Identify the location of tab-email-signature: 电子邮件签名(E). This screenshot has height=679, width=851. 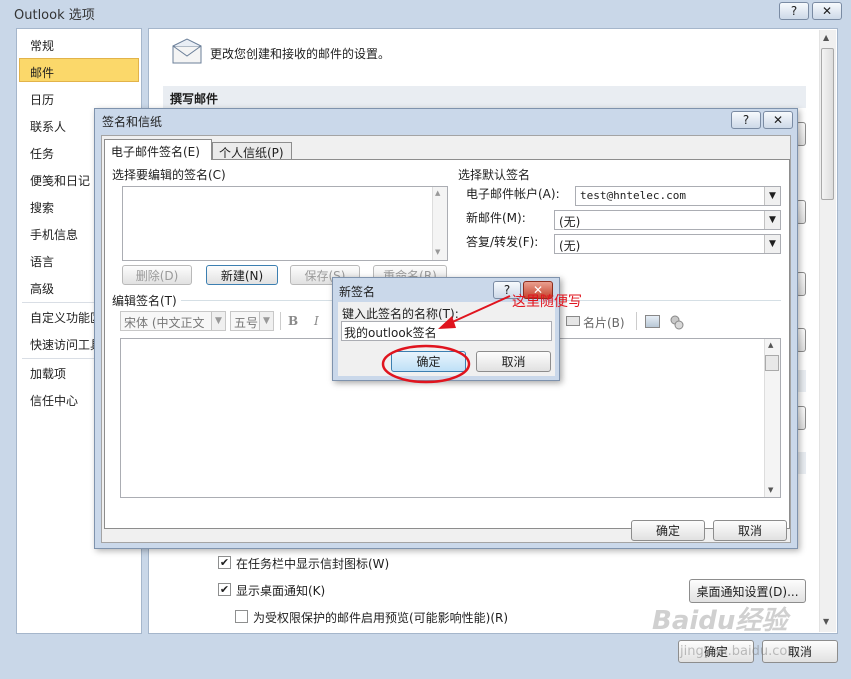
(158, 149).